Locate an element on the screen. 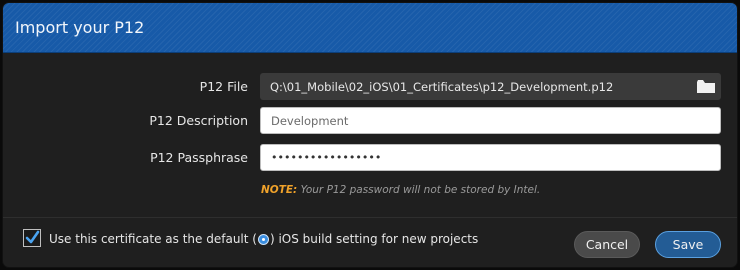 This screenshot has width=740, height=270. note-prefix: NOTE: is located at coordinates (279, 190).